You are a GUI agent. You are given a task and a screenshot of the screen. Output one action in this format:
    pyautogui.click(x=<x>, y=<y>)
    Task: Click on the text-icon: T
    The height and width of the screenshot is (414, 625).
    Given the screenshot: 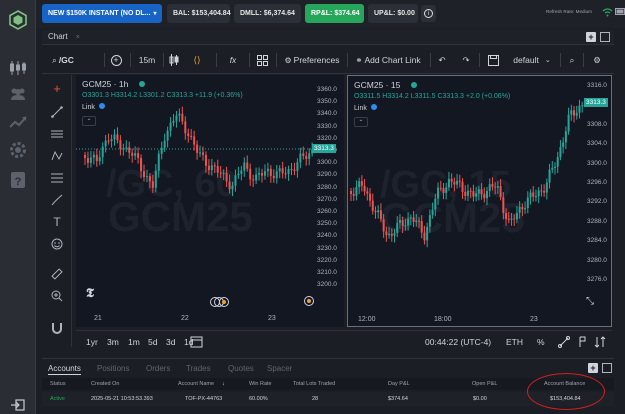 What is the action you would take?
    pyautogui.click(x=57, y=222)
    